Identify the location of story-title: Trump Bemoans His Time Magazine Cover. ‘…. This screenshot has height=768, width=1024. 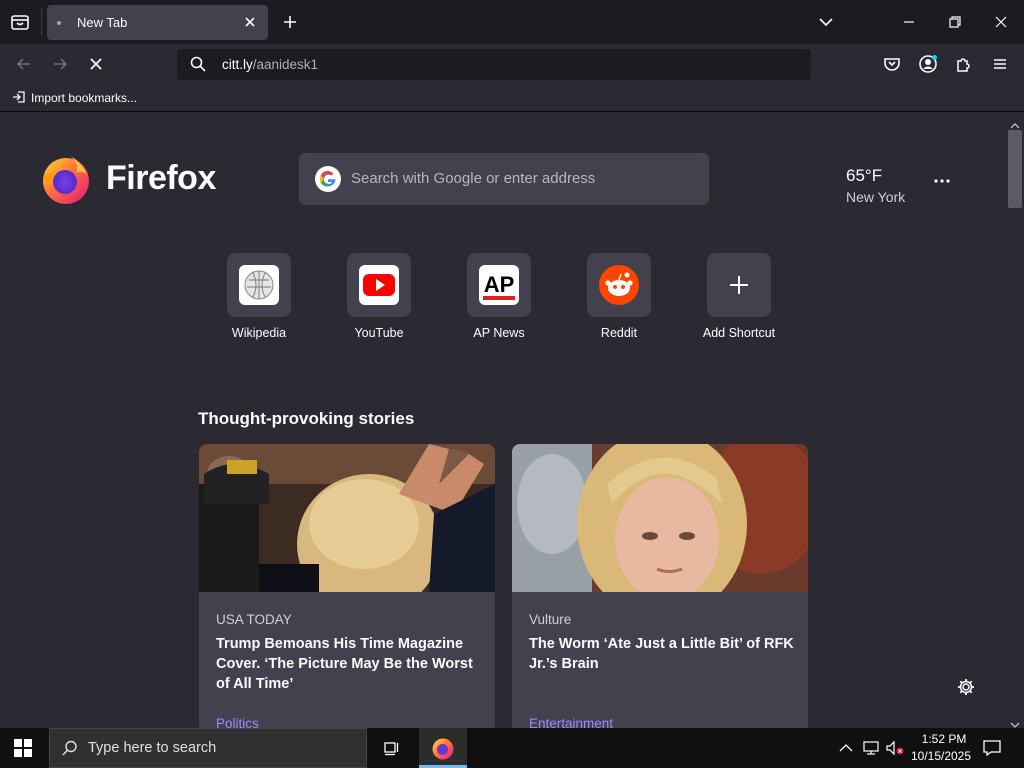
(348, 664).